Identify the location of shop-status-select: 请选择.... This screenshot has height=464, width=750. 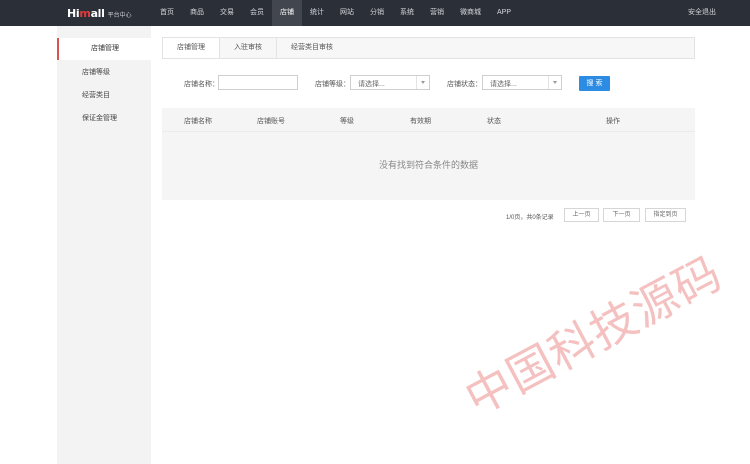
(522, 82).